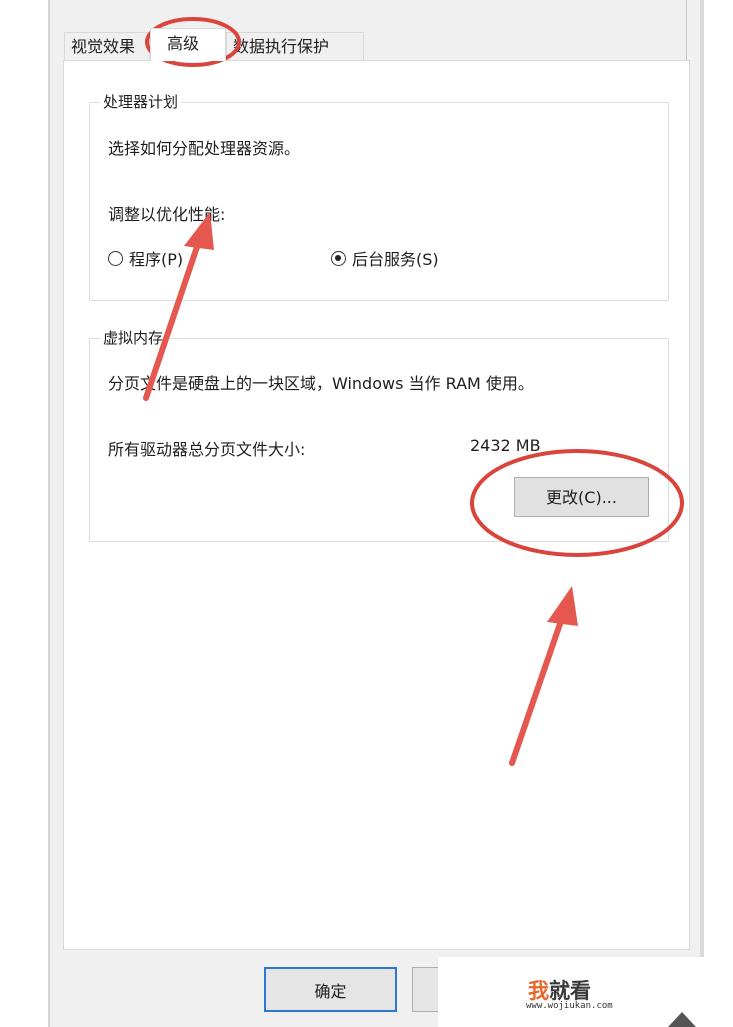 This screenshot has width=733, height=1027. I want to click on adjust-performance-label: 调整以优化性能:, so click(167, 214).